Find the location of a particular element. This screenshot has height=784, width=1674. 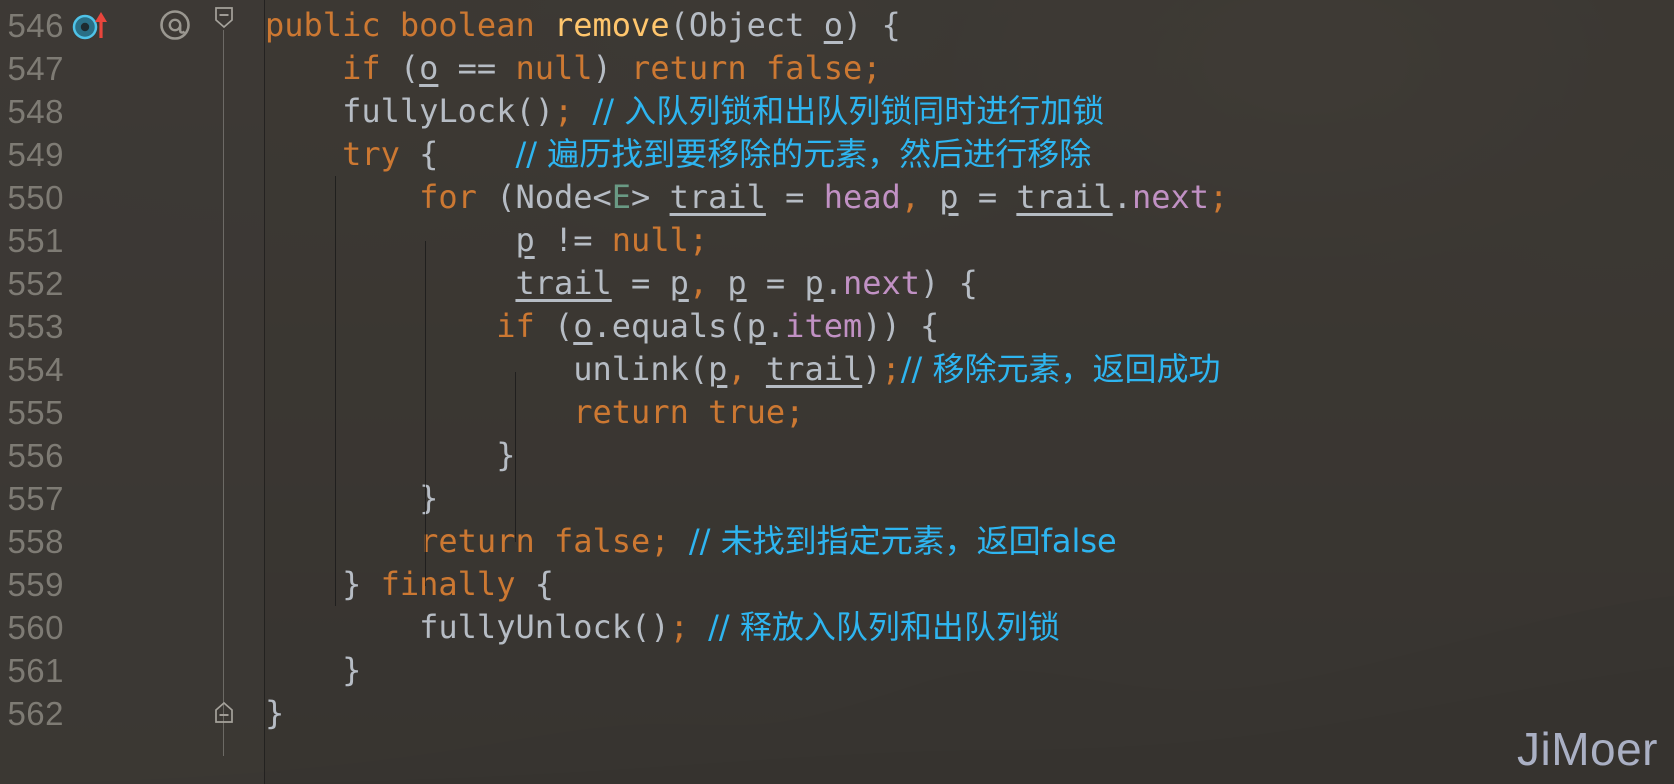

code-token: null is located at coordinates (554, 68).